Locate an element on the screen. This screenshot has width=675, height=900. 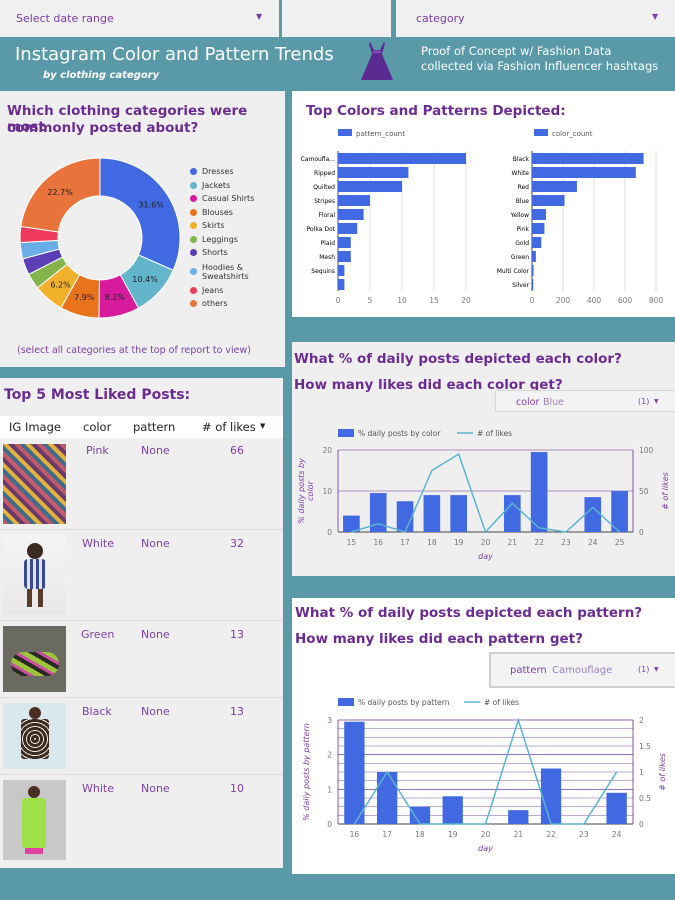
col-pattern: pattern is located at coordinates (154, 427).